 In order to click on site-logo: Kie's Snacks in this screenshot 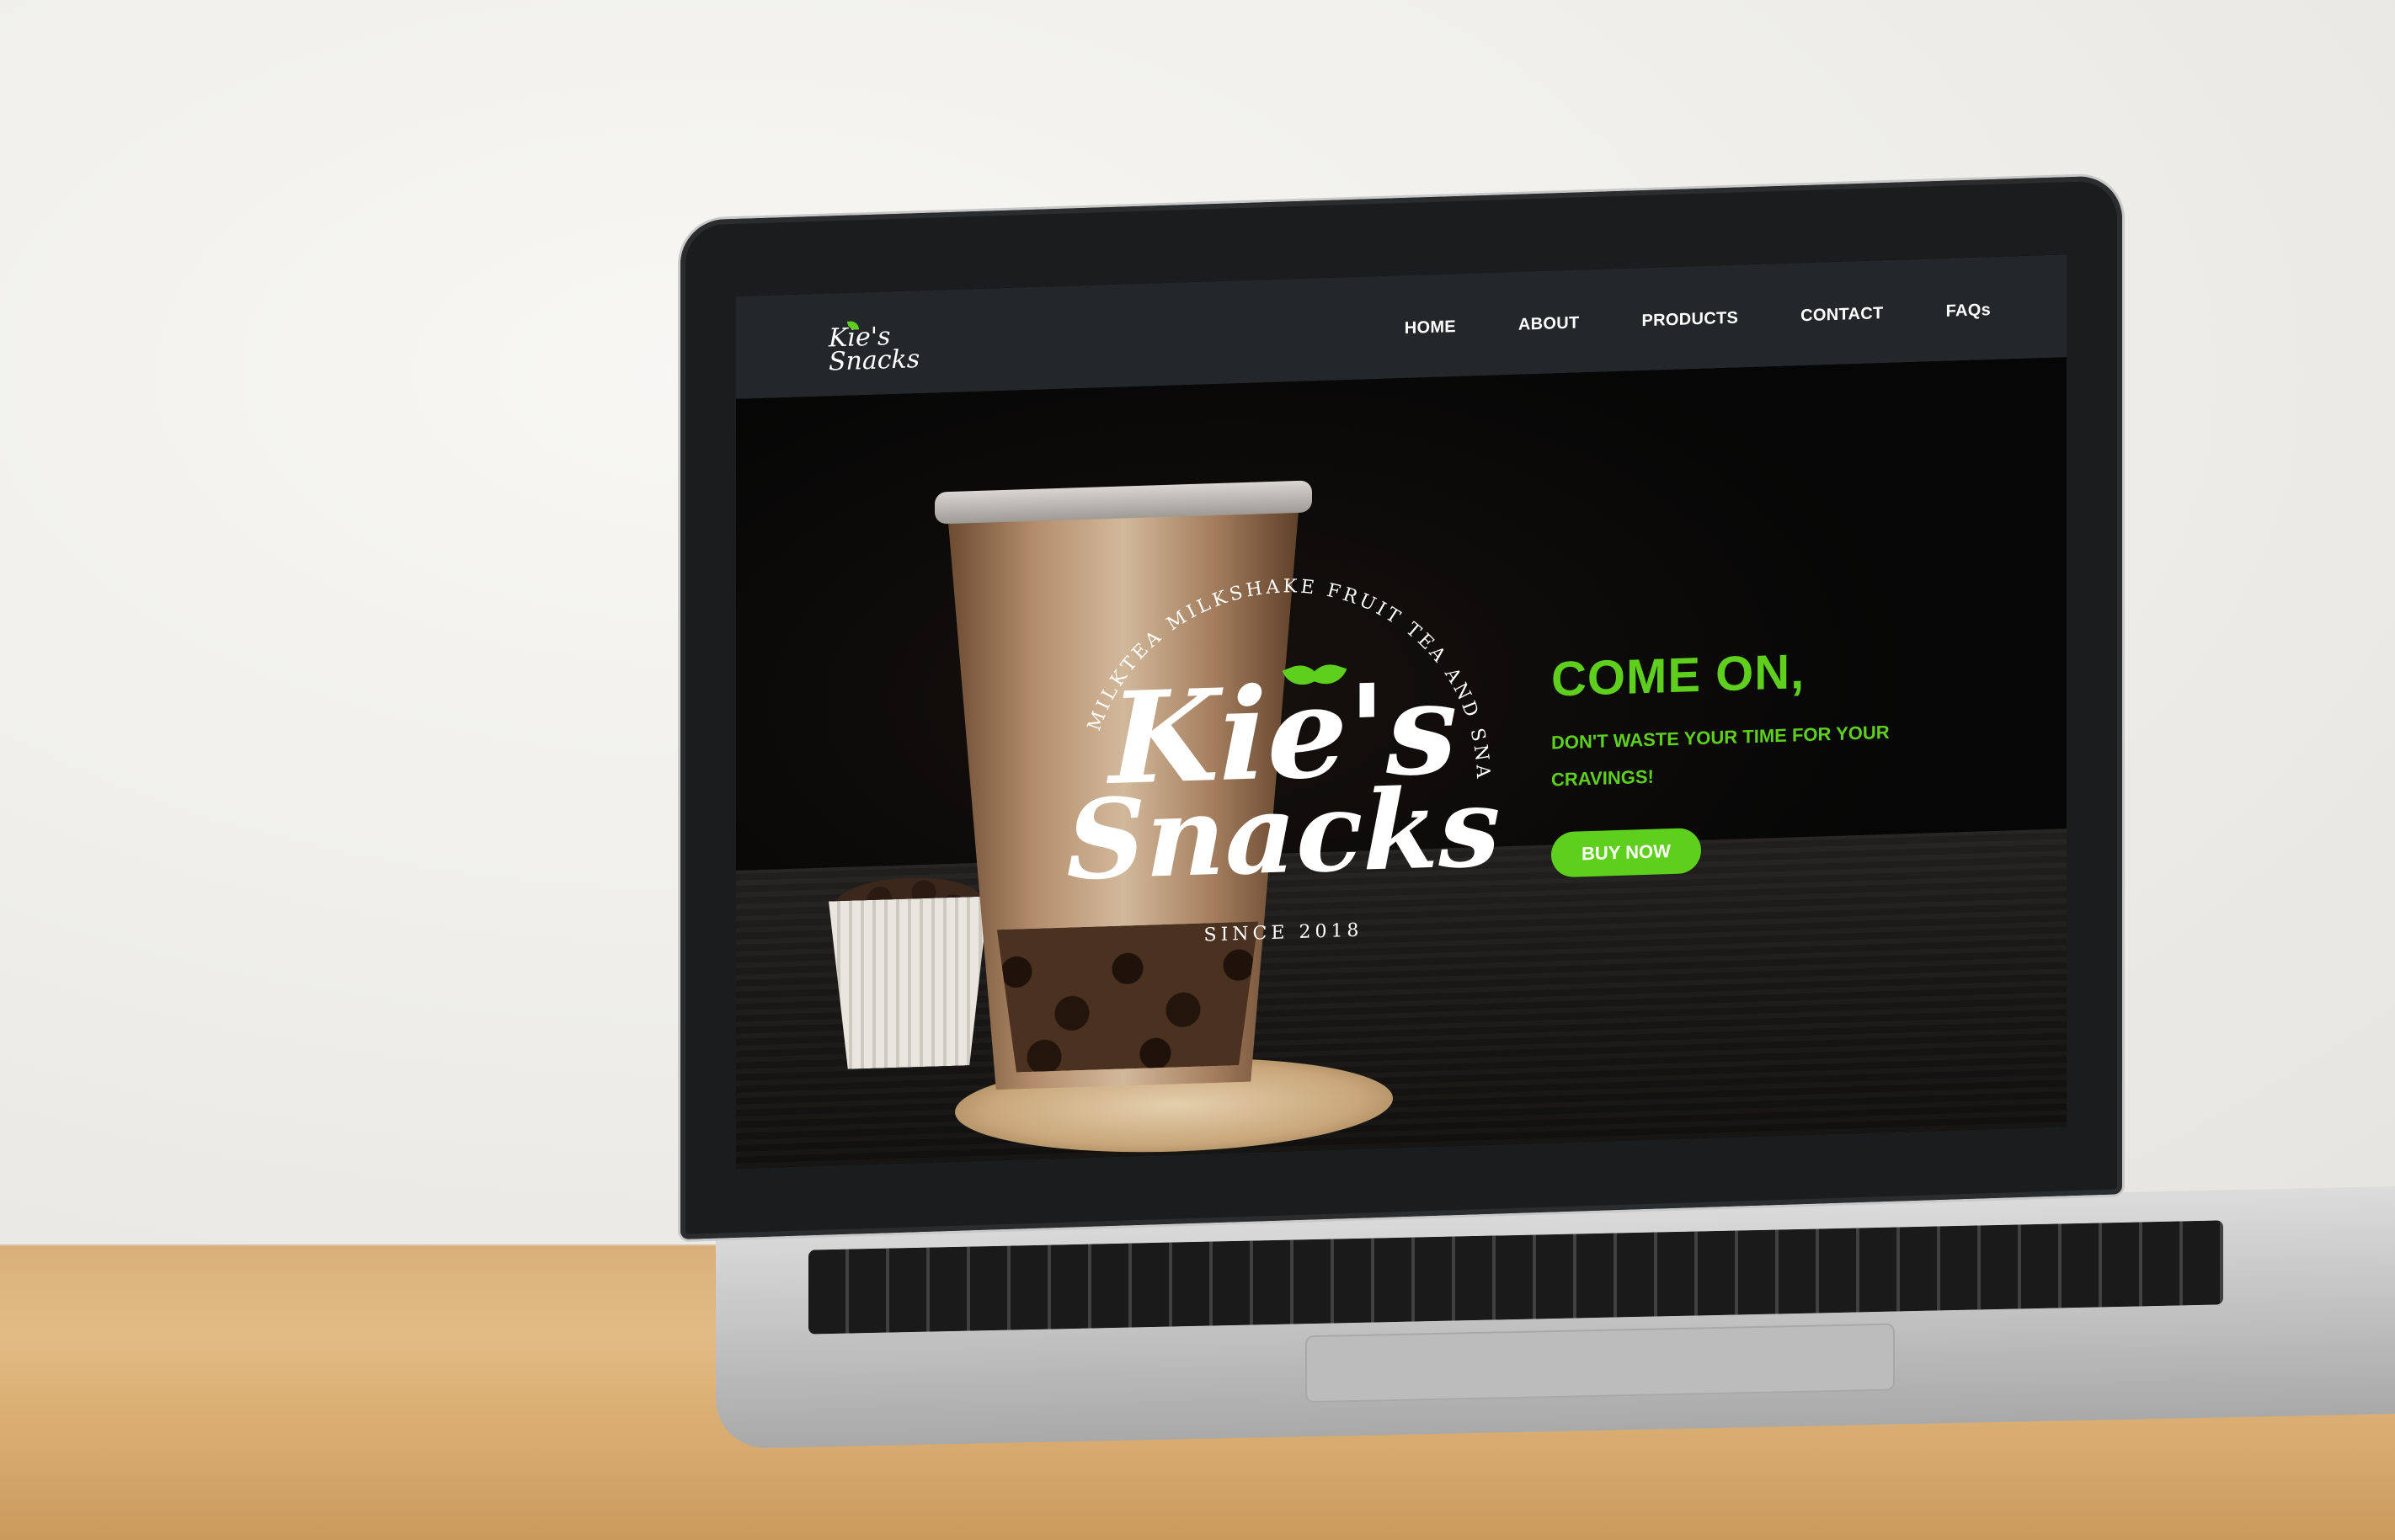, I will do `click(874, 349)`.